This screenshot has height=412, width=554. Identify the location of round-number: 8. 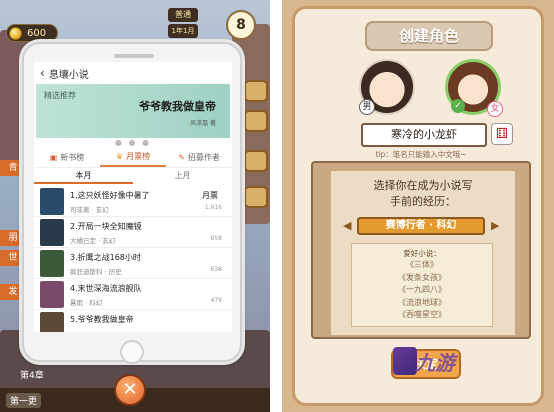
(241, 25).